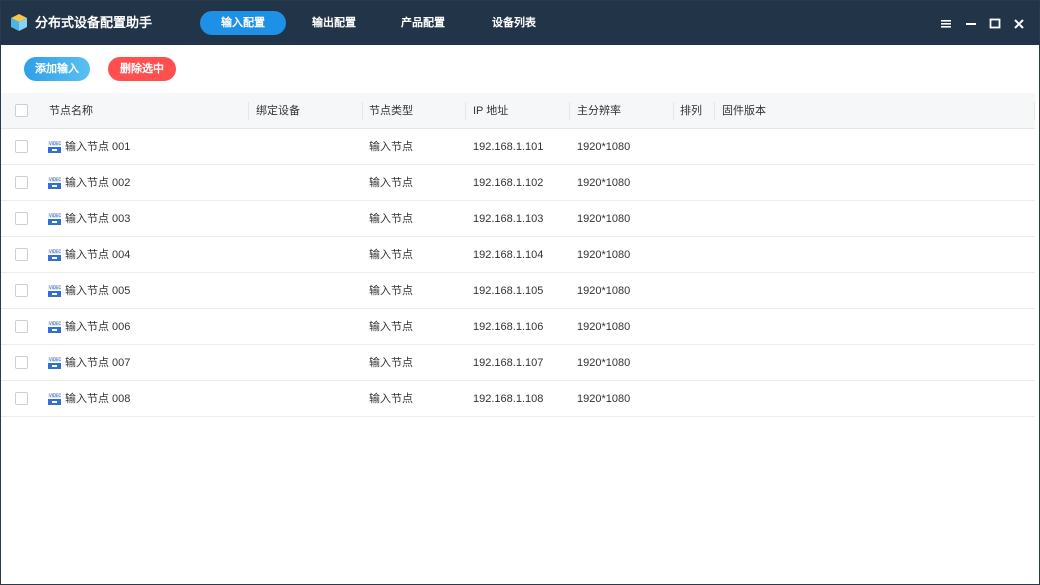 The image size is (1040, 585). What do you see at coordinates (508, 255) in the screenshot?
I see `cell-ip-address: 192.168.1.104` at bounding box center [508, 255].